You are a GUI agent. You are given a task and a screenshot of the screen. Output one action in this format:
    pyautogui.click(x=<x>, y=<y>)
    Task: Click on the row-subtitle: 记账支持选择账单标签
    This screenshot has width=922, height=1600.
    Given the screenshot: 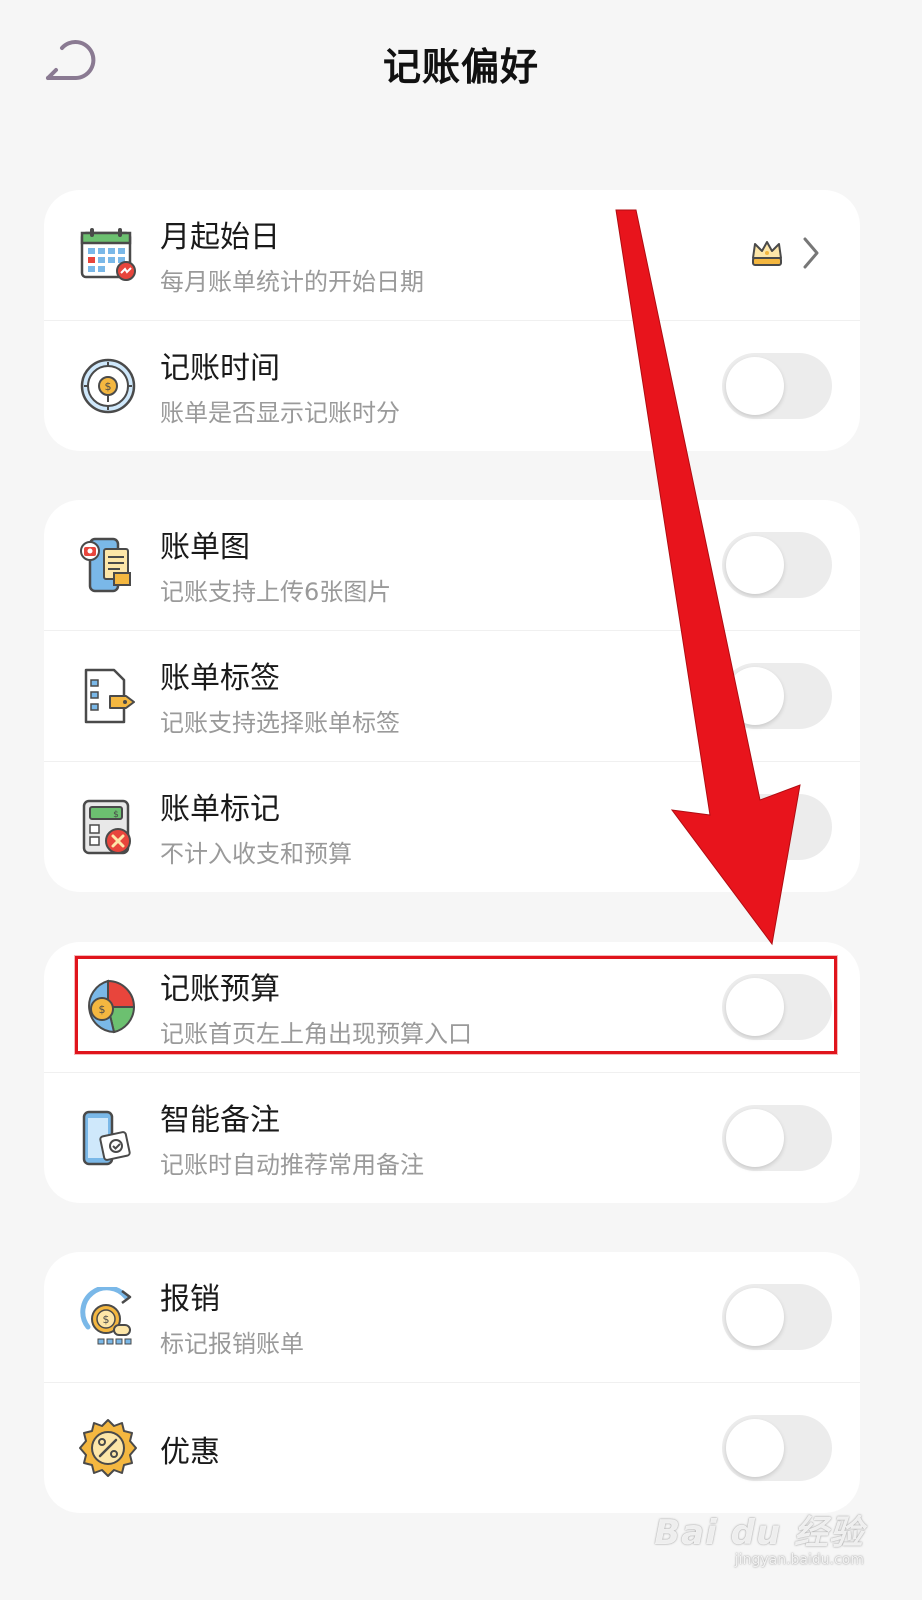 What is the action you would take?
    pyautogui.click(x=280, y=723)
    